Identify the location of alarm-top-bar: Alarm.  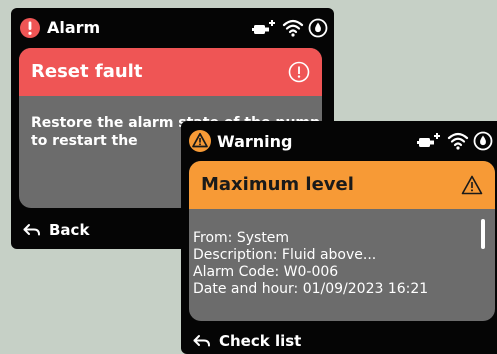
(172, 28).